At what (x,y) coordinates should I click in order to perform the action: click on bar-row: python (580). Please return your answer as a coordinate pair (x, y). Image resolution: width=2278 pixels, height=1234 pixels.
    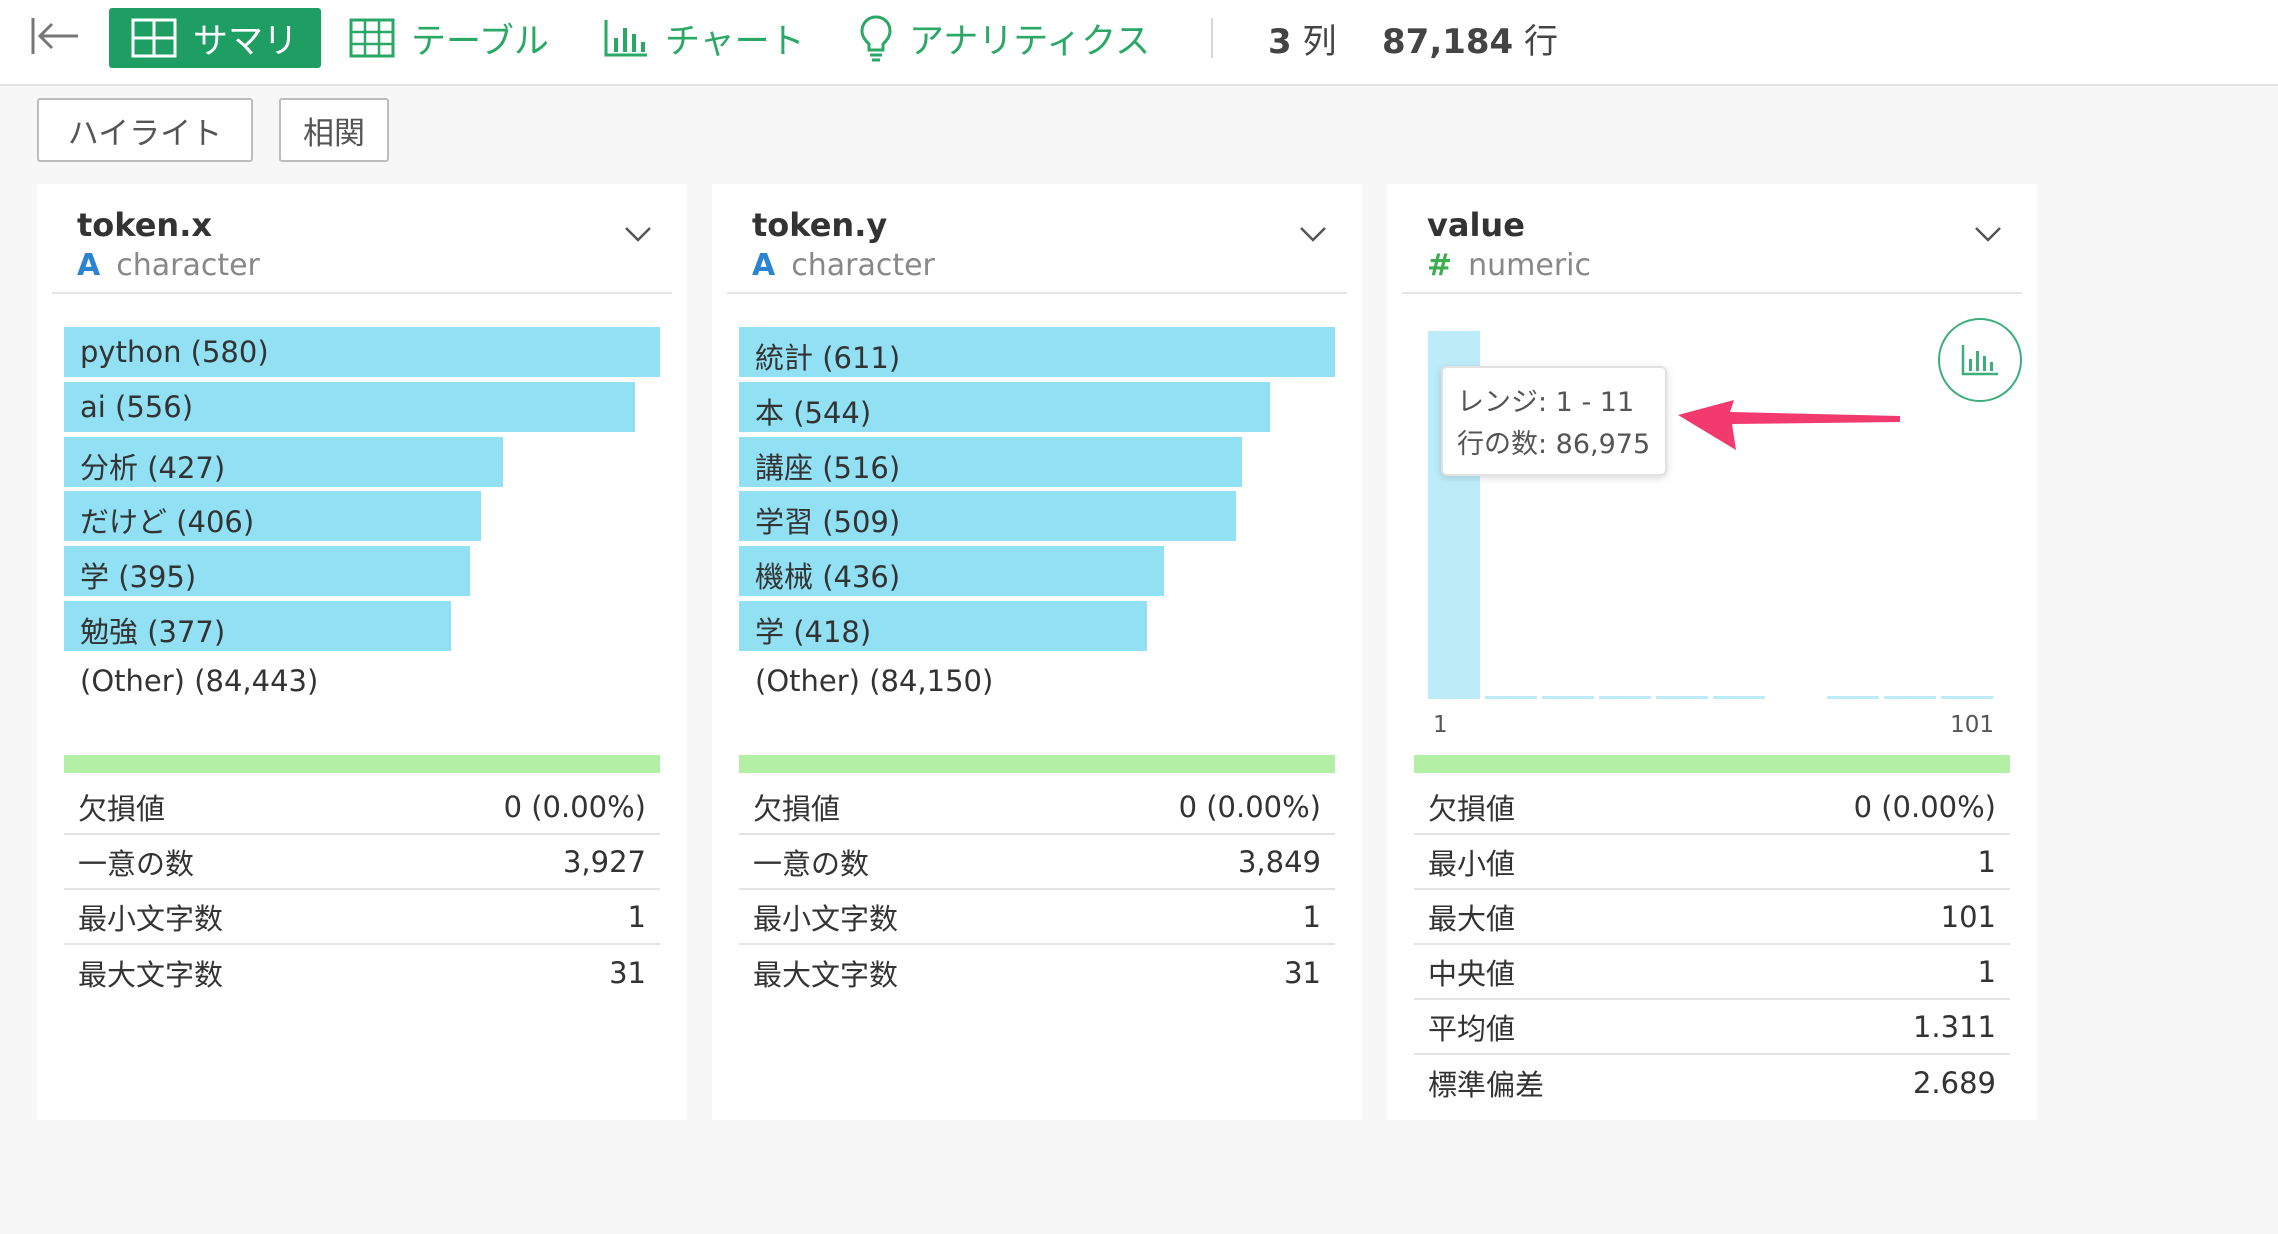
    Looking at the image, I should click on (362, 352).